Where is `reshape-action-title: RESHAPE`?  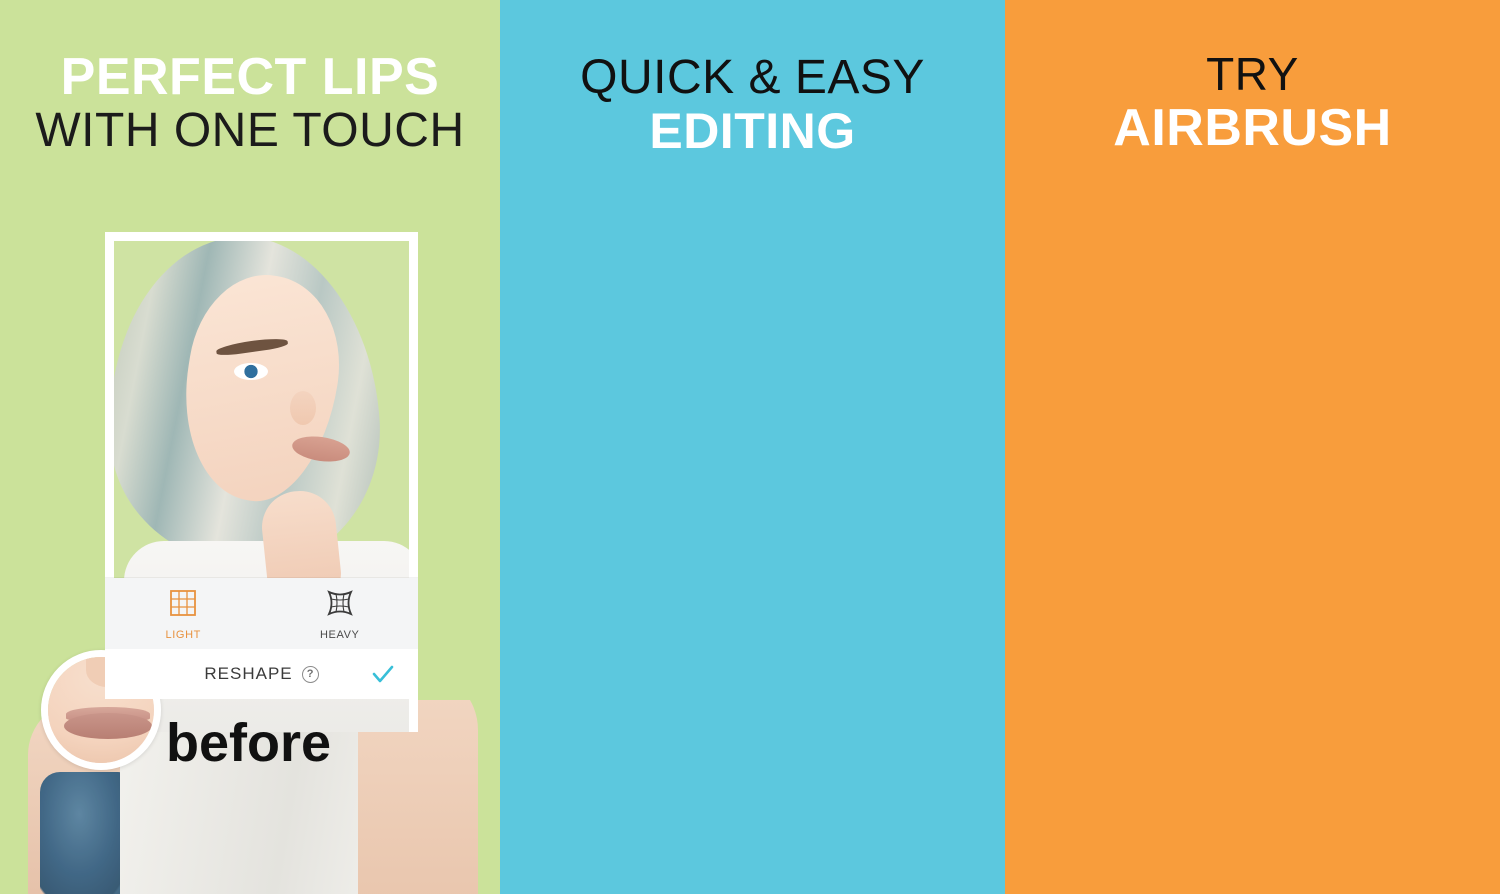 reshape-action-title: RESHAPE is located at coordinates (248, 673).